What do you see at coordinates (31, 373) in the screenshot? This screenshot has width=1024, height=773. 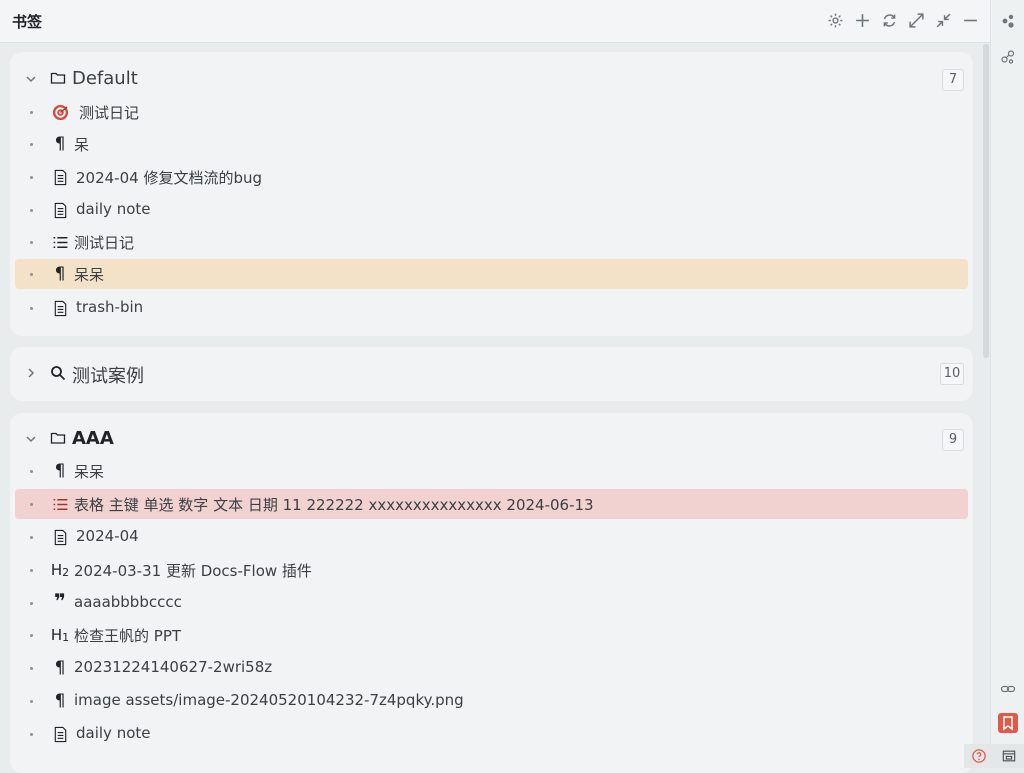 I see `chevron-right-icon` at bounding box center [31, 373].